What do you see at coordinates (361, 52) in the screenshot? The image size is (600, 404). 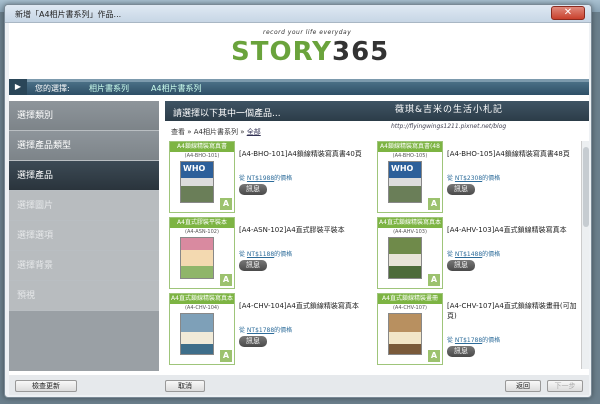 I see `logo-number: 365` at bounding box center [361, 52].